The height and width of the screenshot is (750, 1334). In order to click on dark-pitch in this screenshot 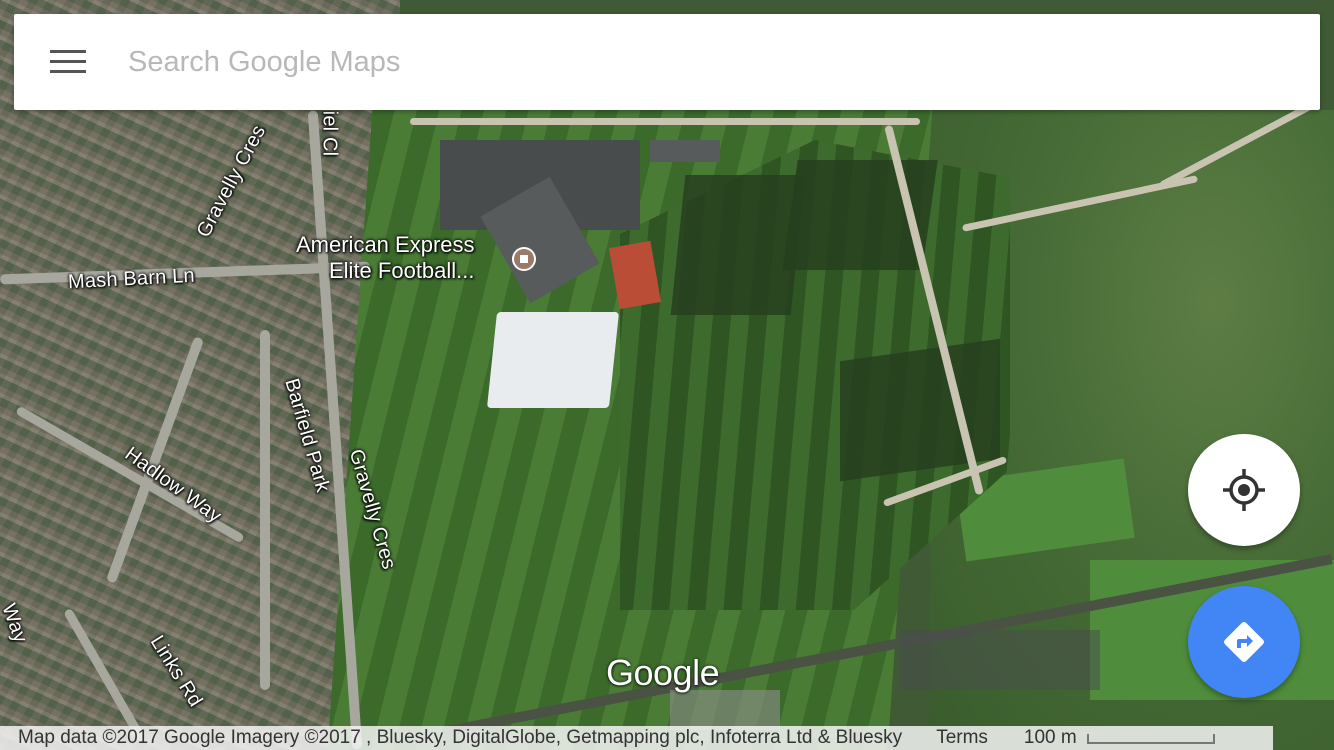, I will do `click(920, 410)`.